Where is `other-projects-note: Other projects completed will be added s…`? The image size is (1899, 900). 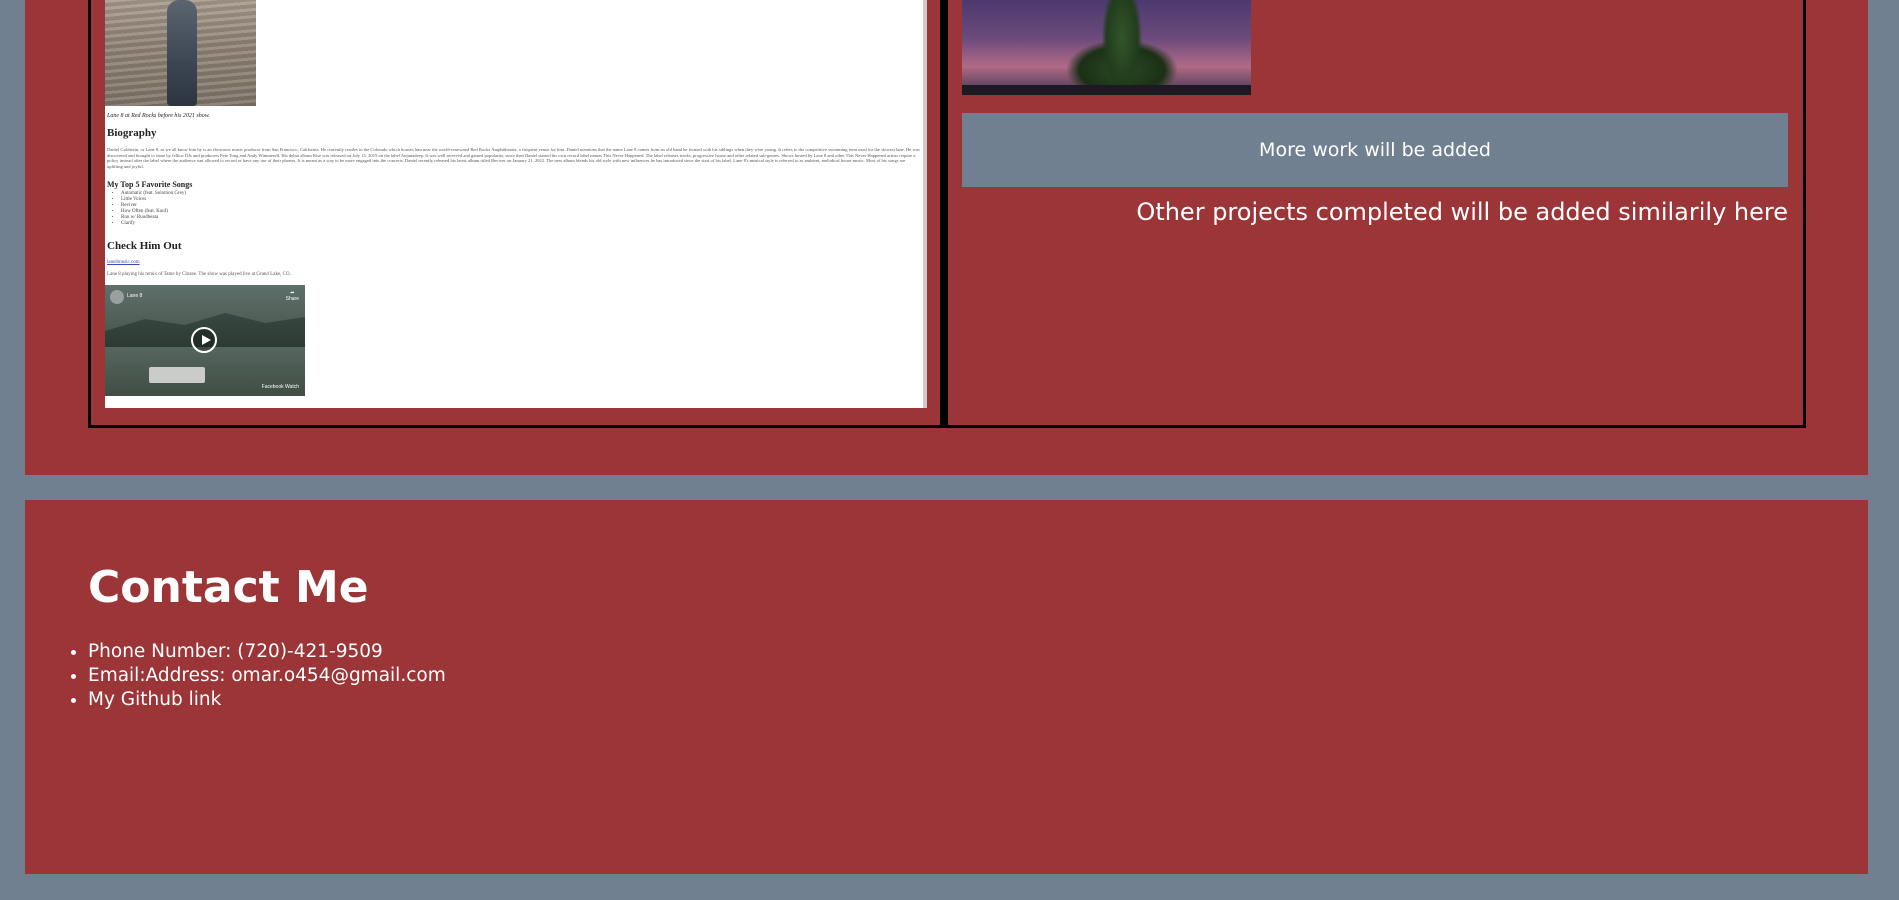
other-projects-note: Other projects completed will be added s… is located at coordinates (1462, 212).